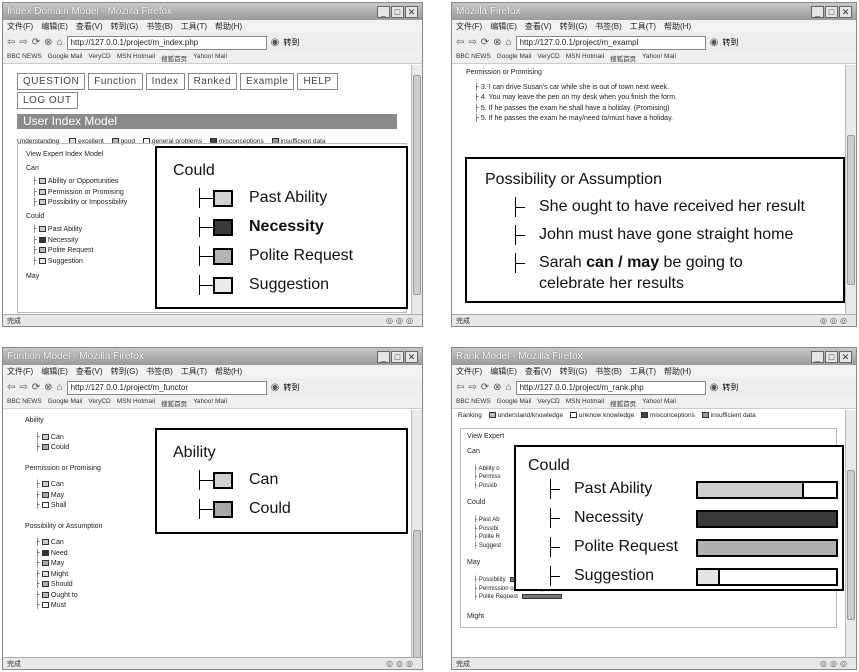 The width and height of the screenshot is (859, 672). I want to click on tree-item: ├ Ought to, so click(212, 596).